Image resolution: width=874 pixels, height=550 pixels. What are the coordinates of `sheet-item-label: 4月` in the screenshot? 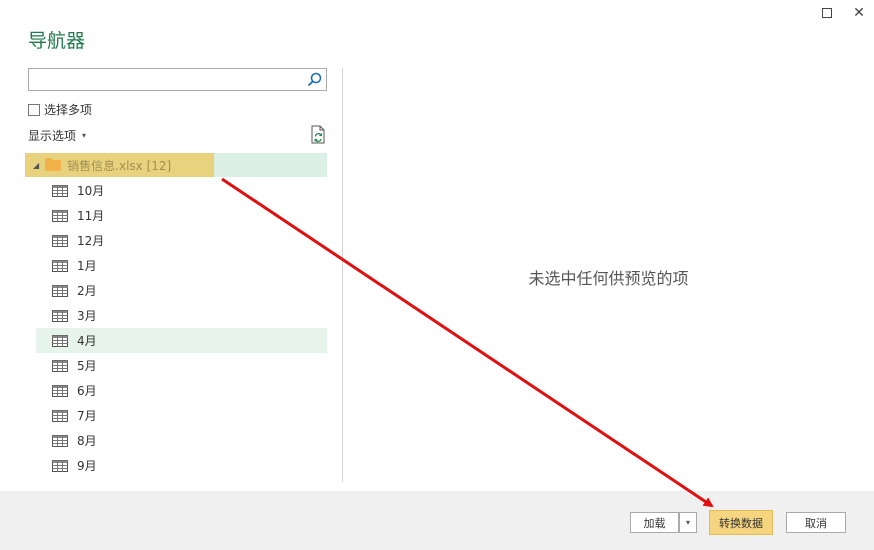 It's located at (87, 341).